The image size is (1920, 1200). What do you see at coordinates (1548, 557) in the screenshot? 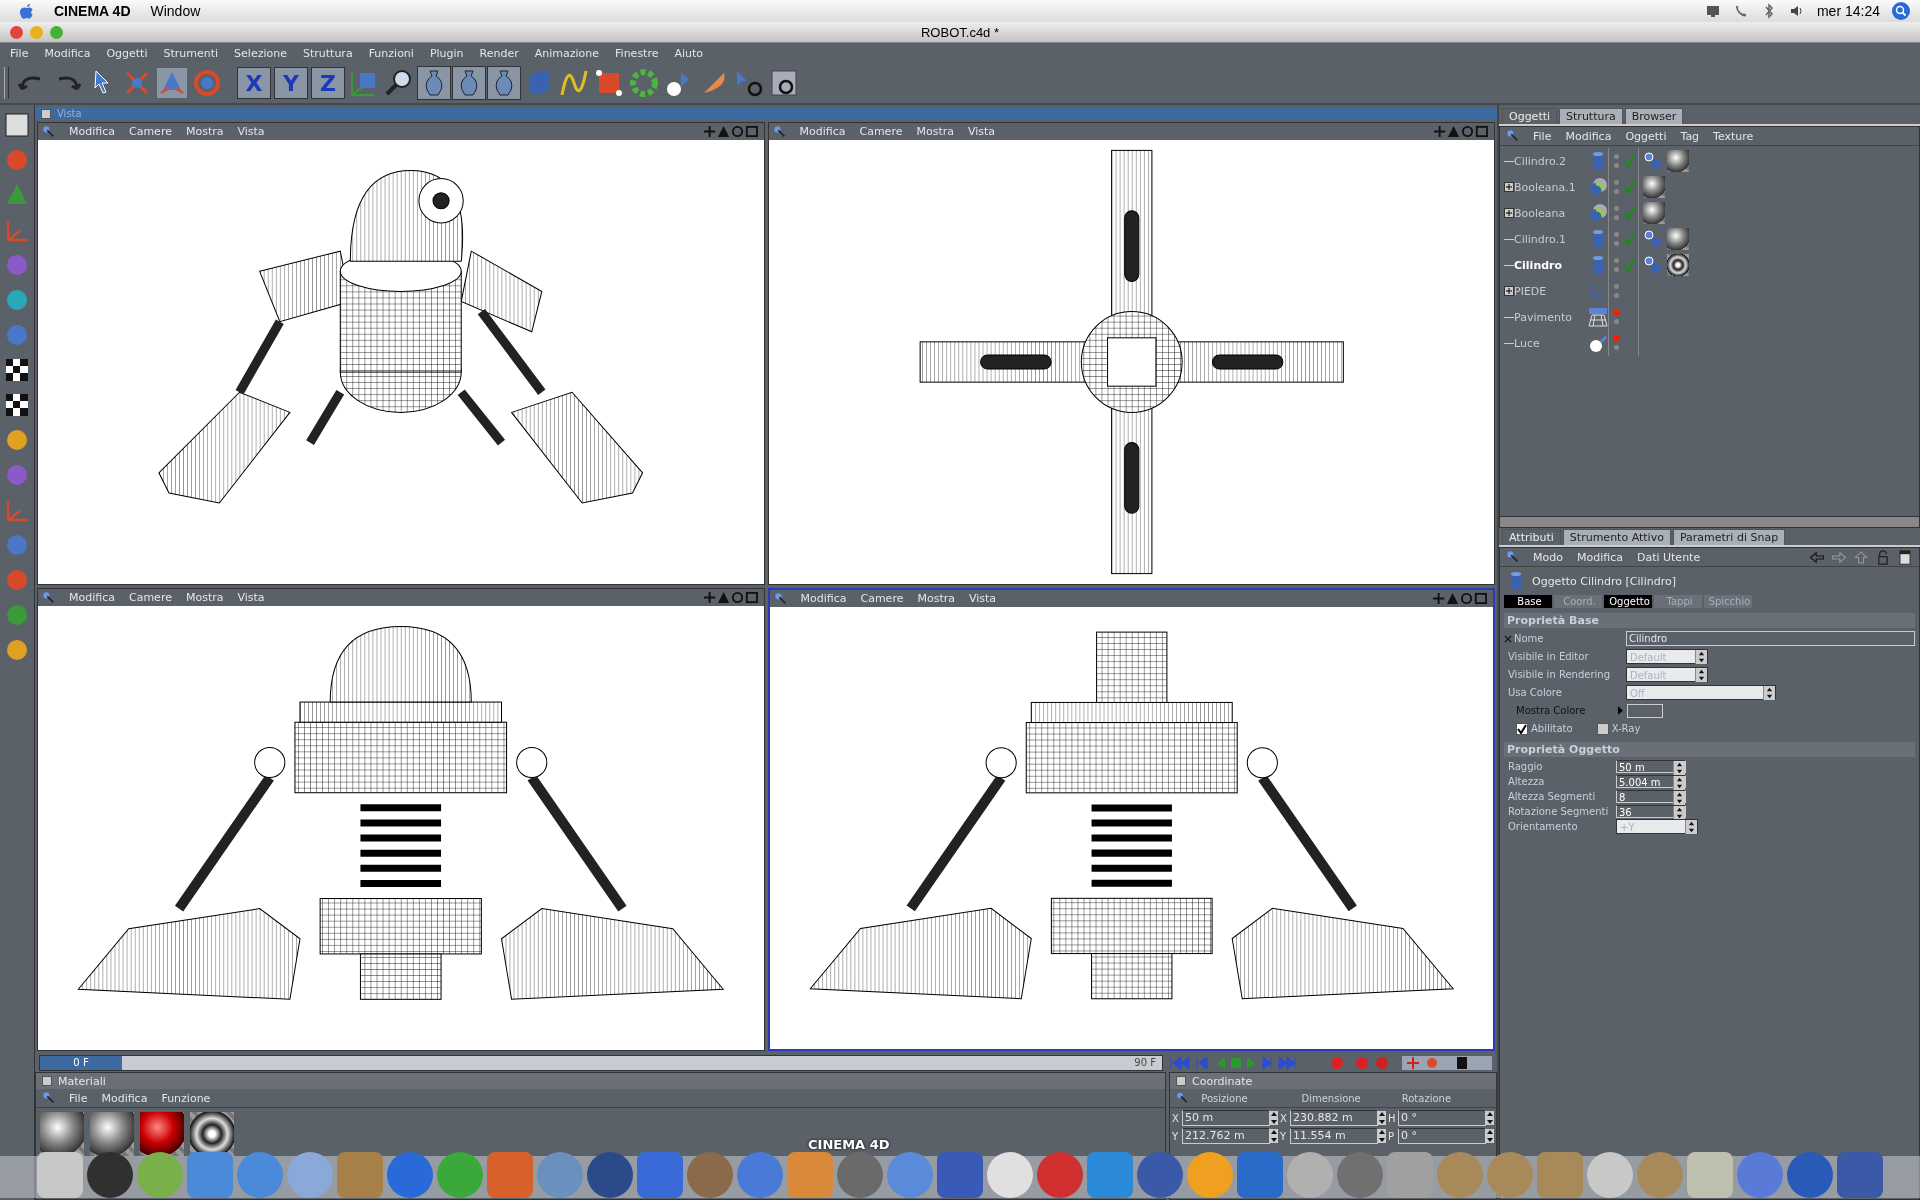
I see `menu-item: Modo` at bounding box center [1548, 557].